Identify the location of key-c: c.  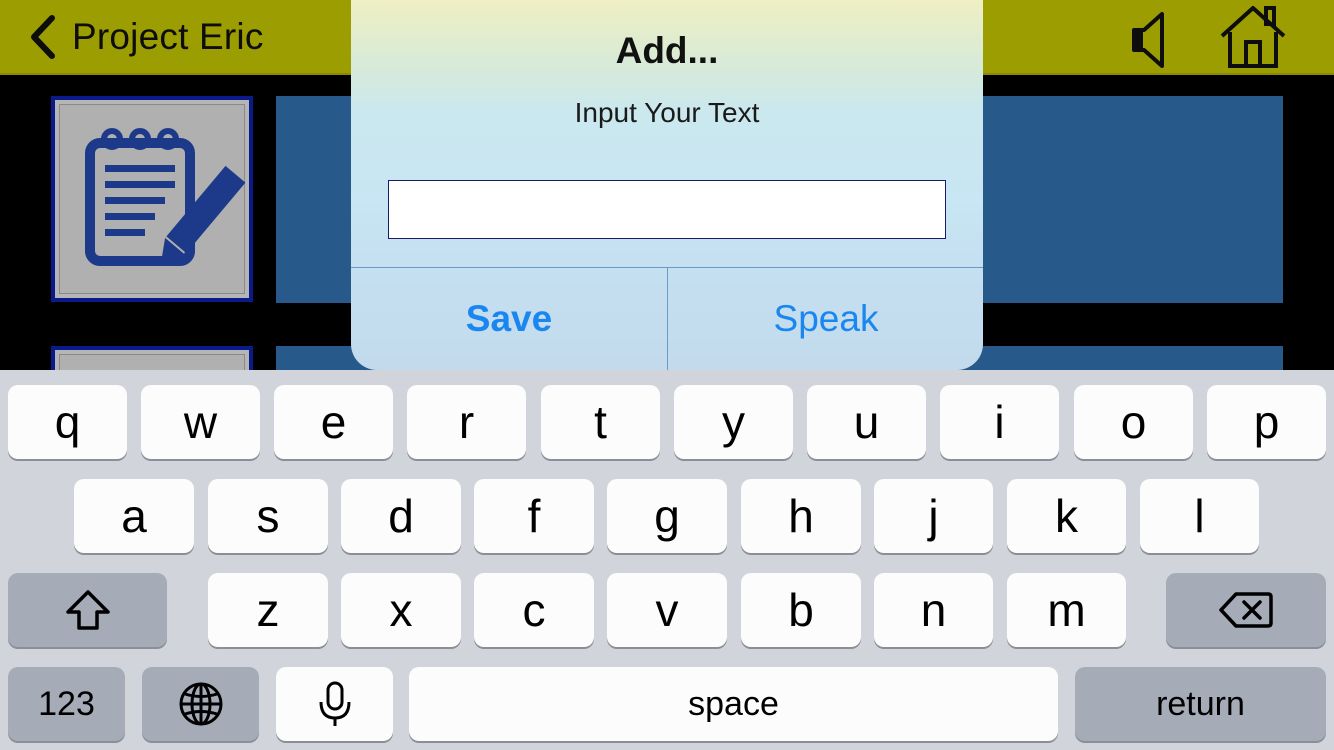
(534, 610).